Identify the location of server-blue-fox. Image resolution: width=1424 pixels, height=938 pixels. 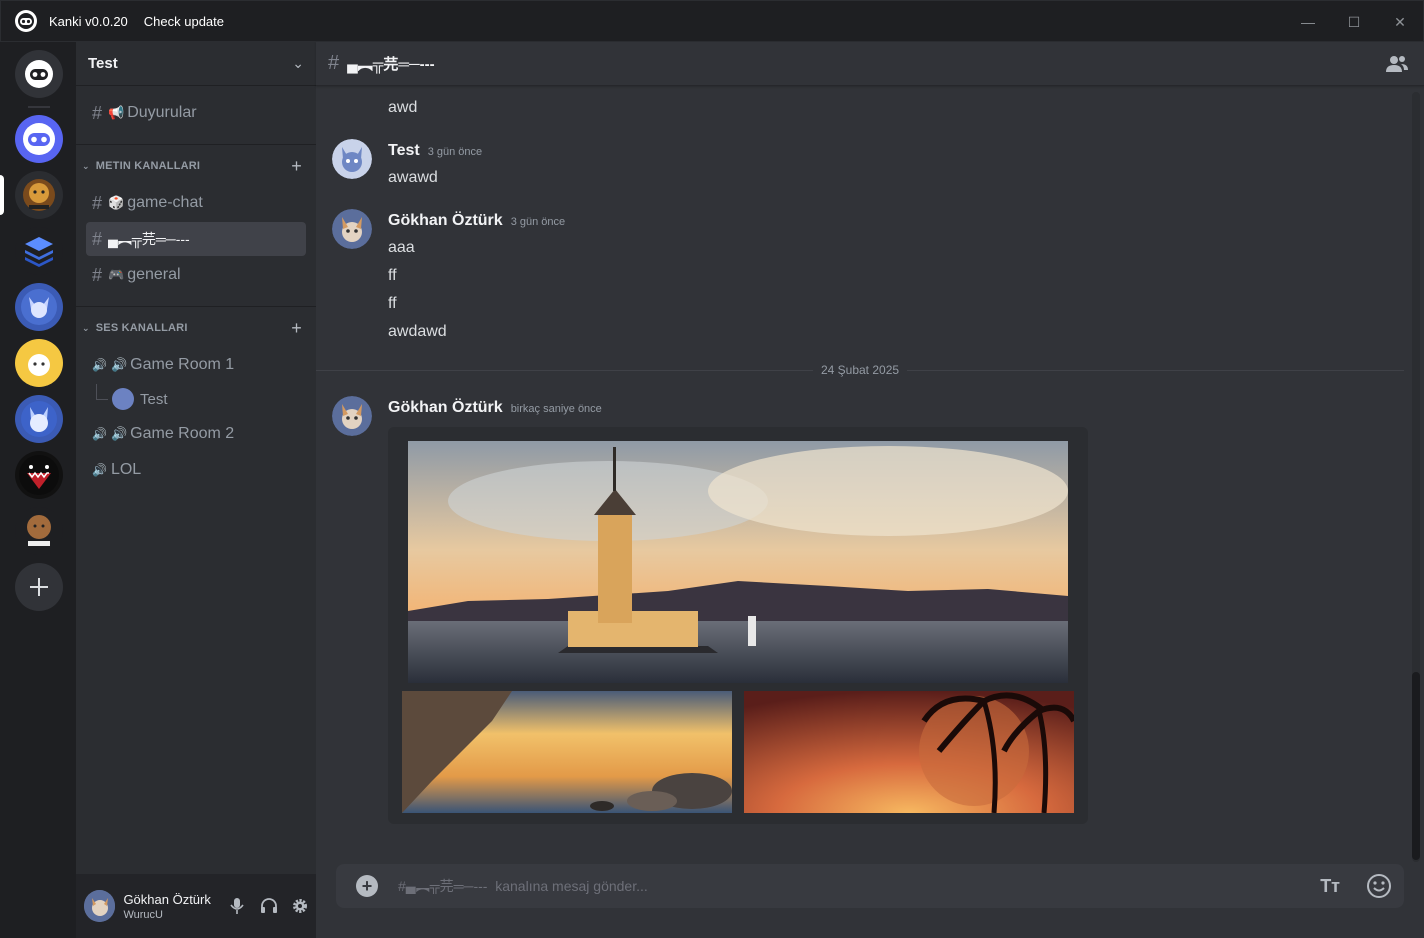
(39, 307).